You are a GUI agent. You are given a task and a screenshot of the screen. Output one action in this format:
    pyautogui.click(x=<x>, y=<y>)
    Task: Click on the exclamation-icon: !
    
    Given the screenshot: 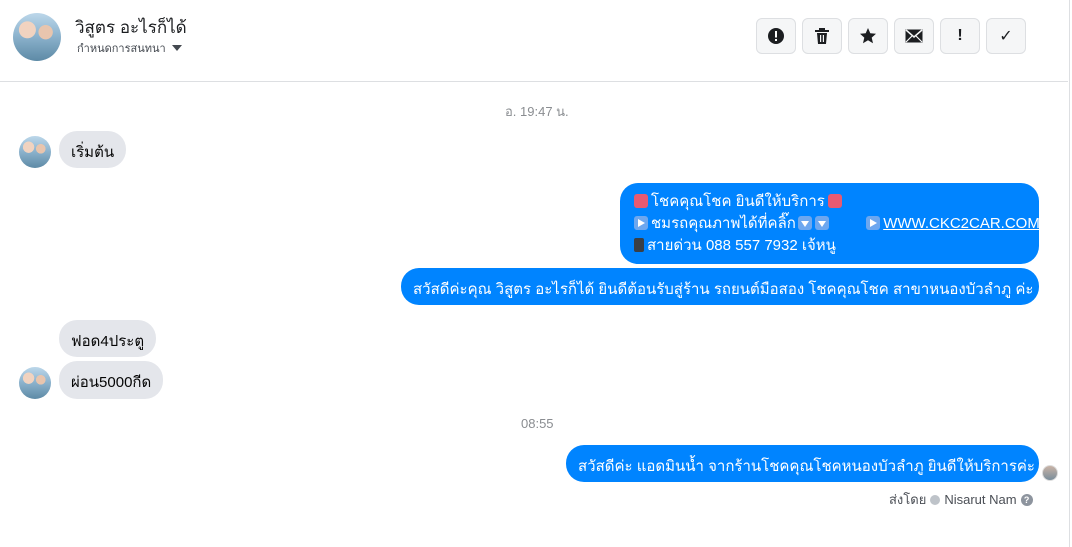 What is the action you would take?
    pyautogui.click(x=960, y=35)
    